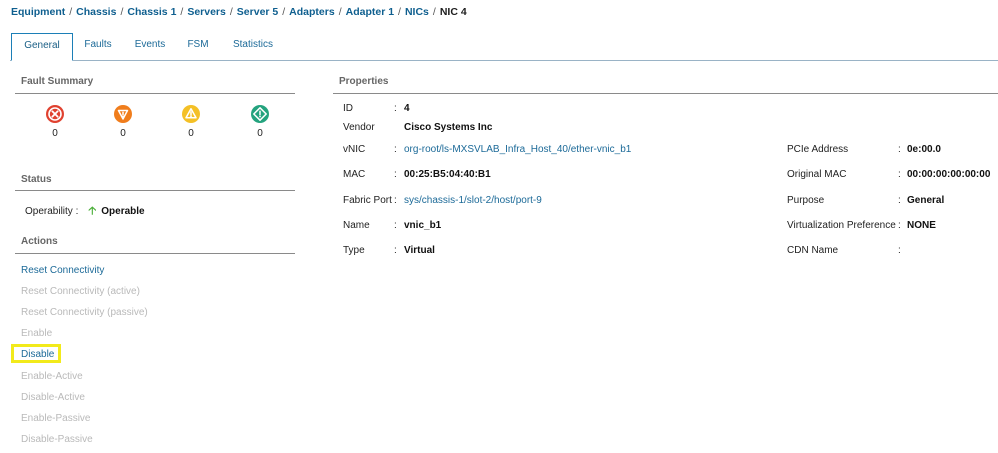 Image resolution: width=998 pixels, height=453 pixels. I want to click on property-value: NONE, so click(921, 225).